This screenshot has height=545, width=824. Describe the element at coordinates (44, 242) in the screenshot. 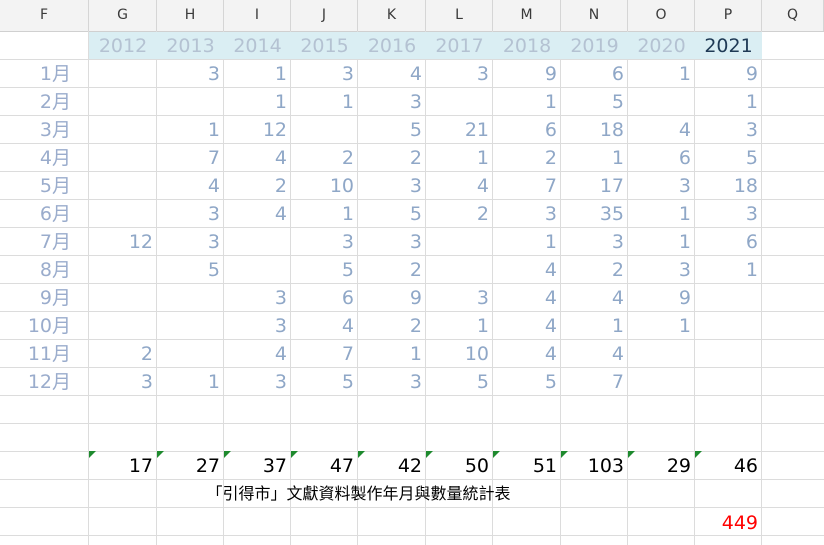

I see `month-label-cell: 7月` at that location.